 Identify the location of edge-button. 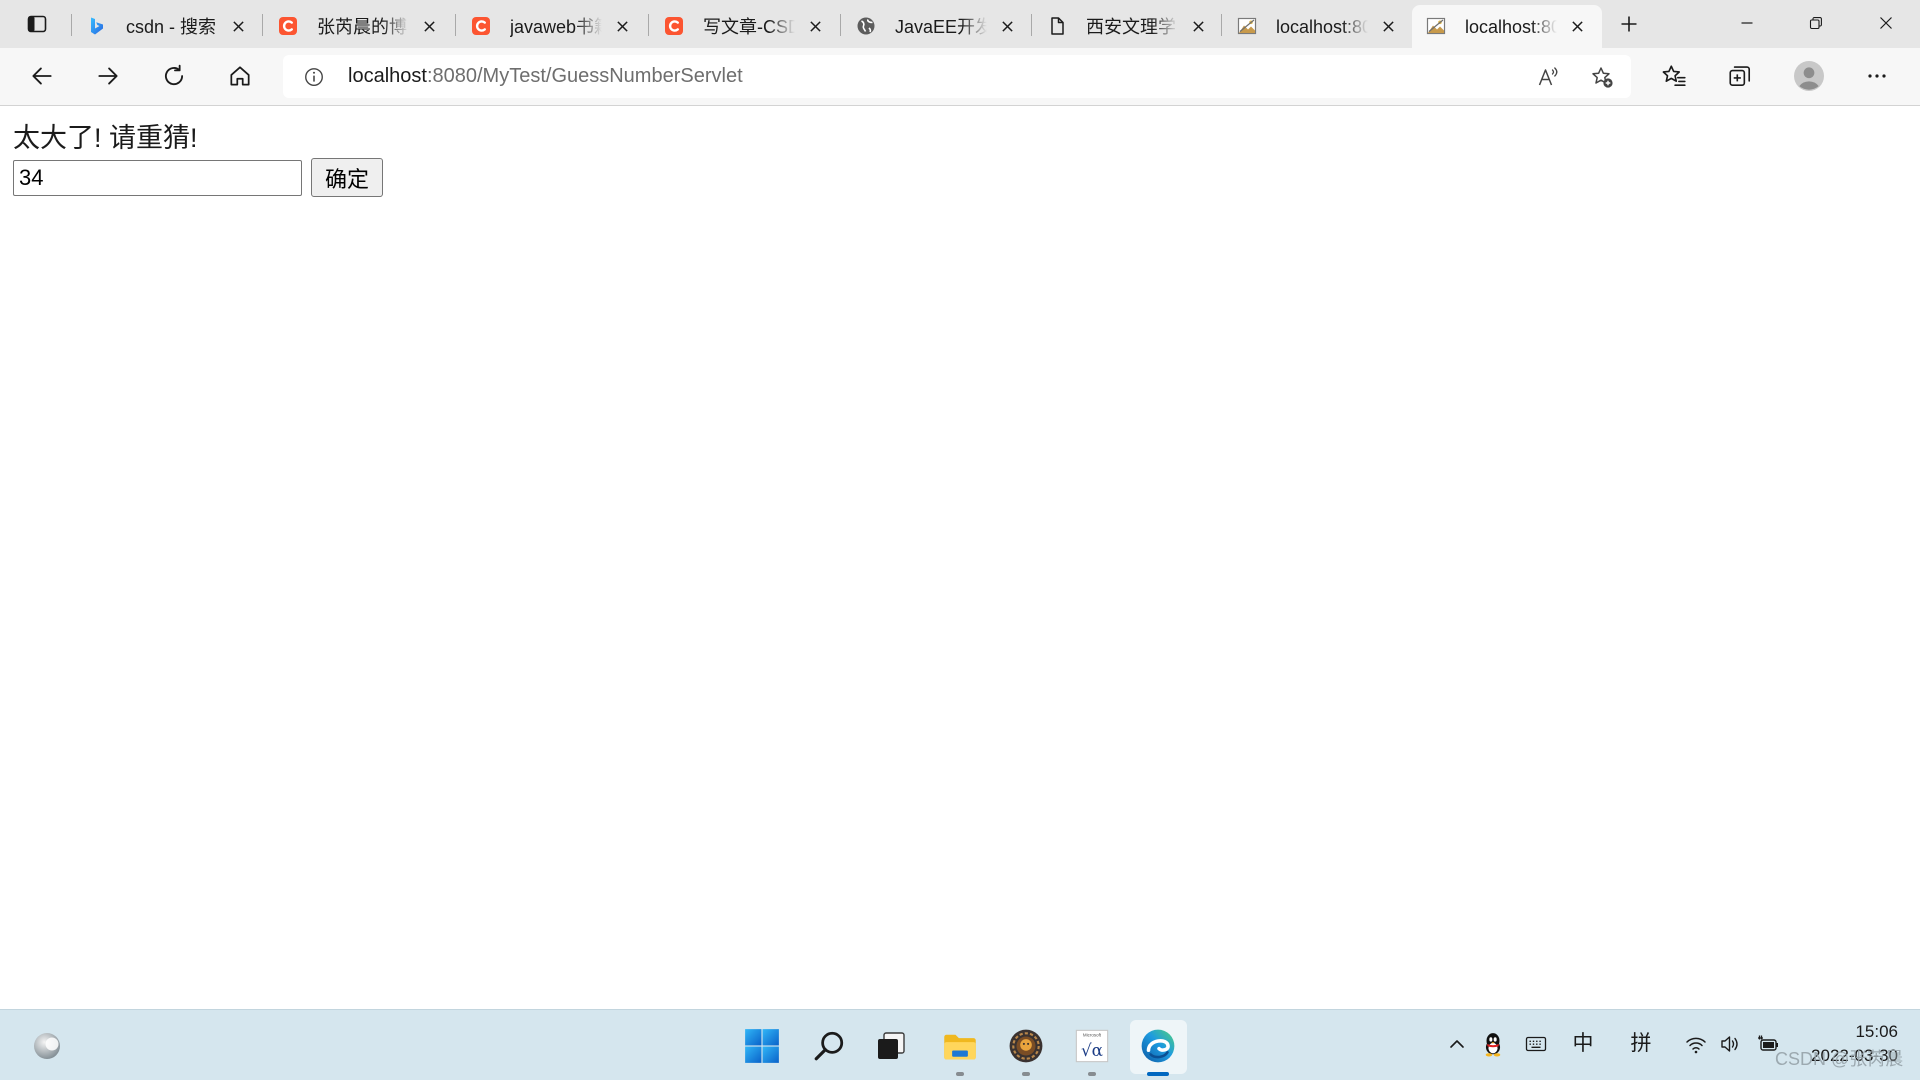
(1158, 1046).